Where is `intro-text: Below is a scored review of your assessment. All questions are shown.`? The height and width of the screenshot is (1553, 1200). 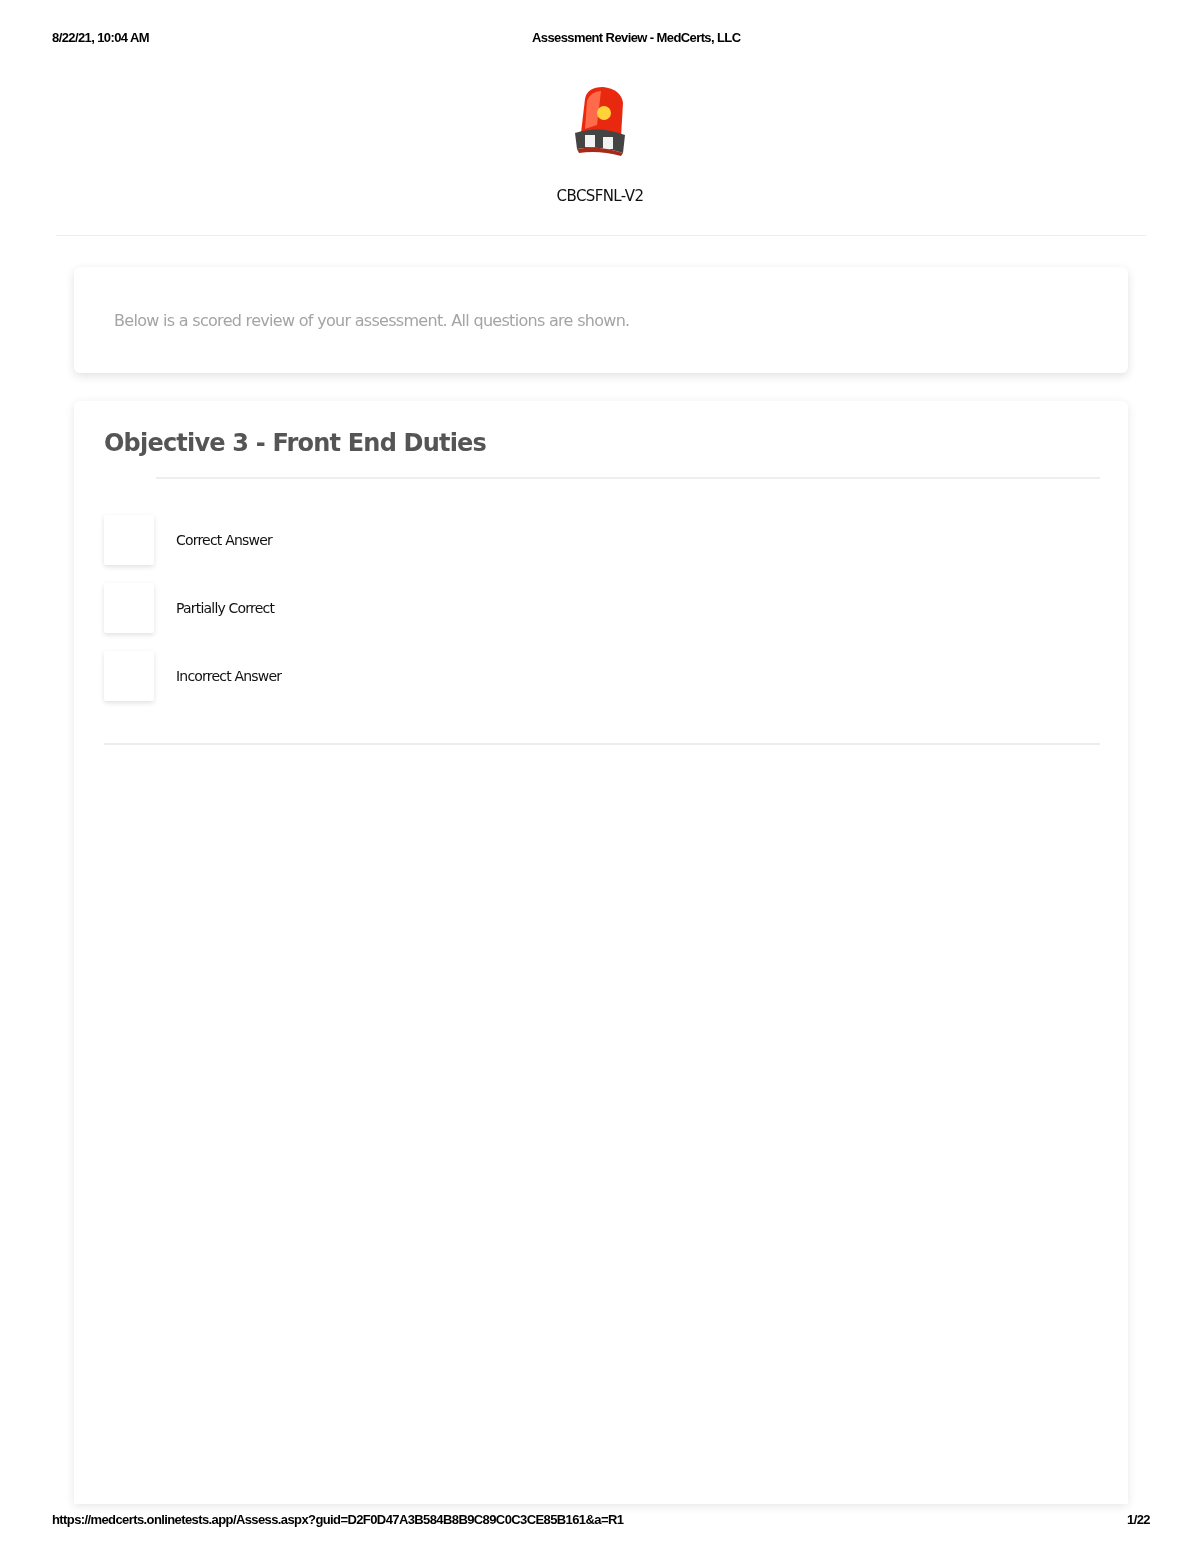
intro-text: Below is a scored review of your assessment. All questions are shown. is located at coordinates (372, 320).